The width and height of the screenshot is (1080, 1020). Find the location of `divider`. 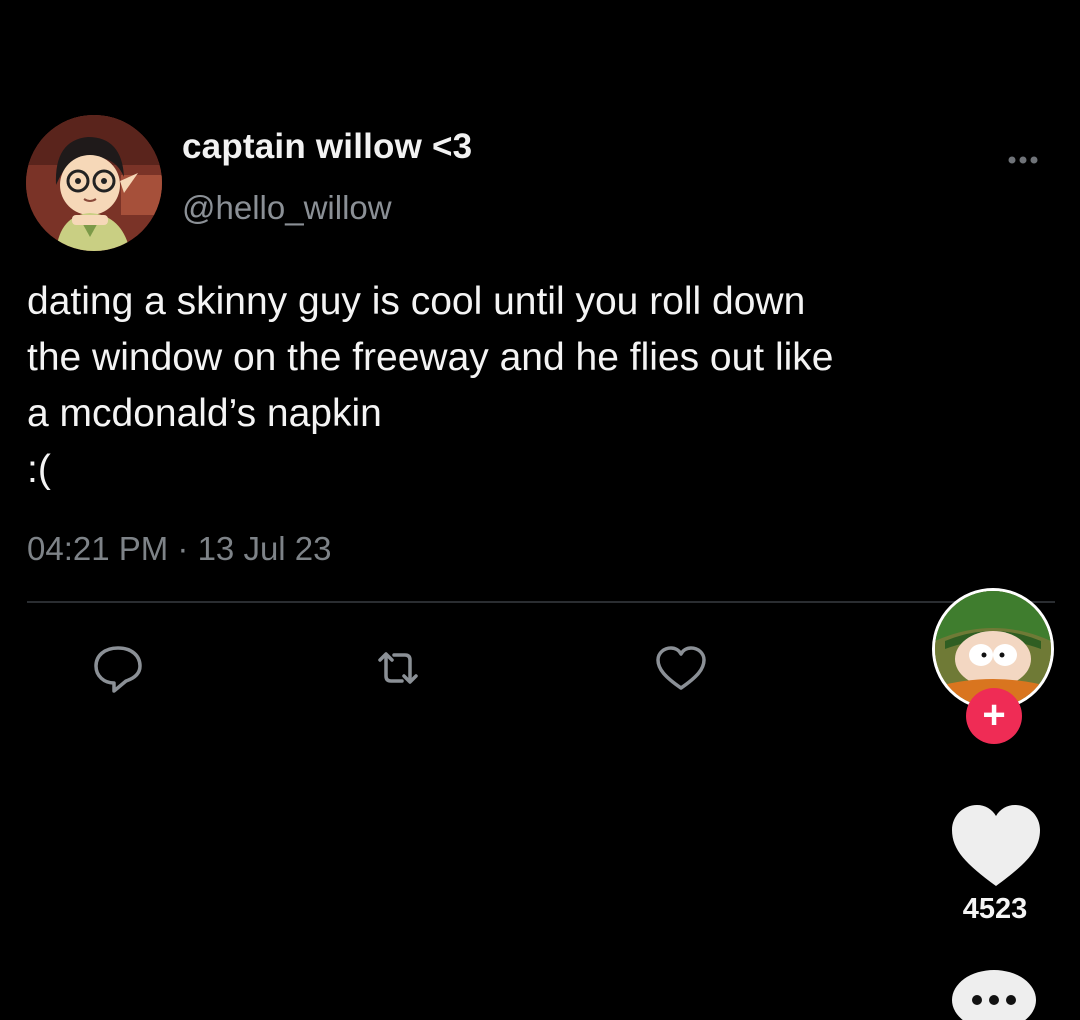

divider is located at coordinates (541, 602).